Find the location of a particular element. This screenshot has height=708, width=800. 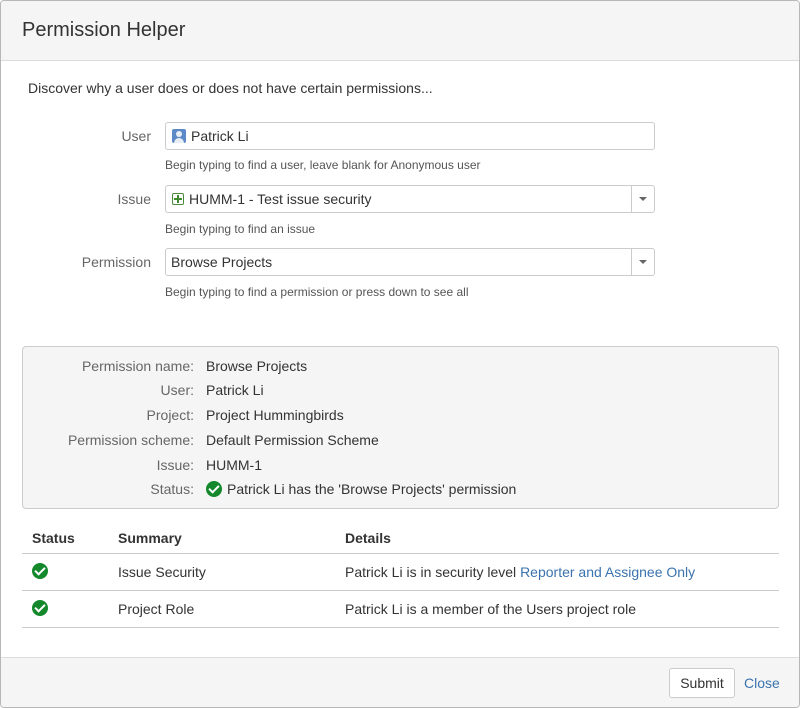

row-summary-cell: Issue Security is located at coordinates (221, 572).